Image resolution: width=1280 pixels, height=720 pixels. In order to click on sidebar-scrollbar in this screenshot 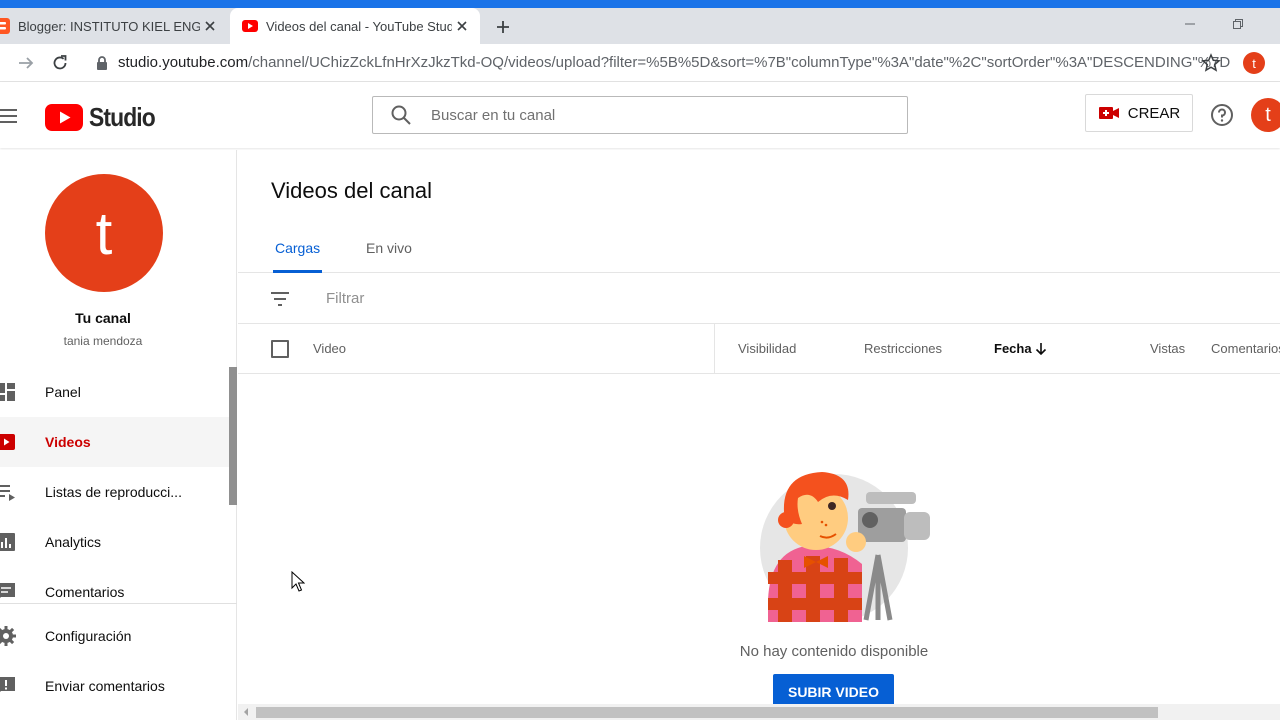, I will do `click(233, 436)`.